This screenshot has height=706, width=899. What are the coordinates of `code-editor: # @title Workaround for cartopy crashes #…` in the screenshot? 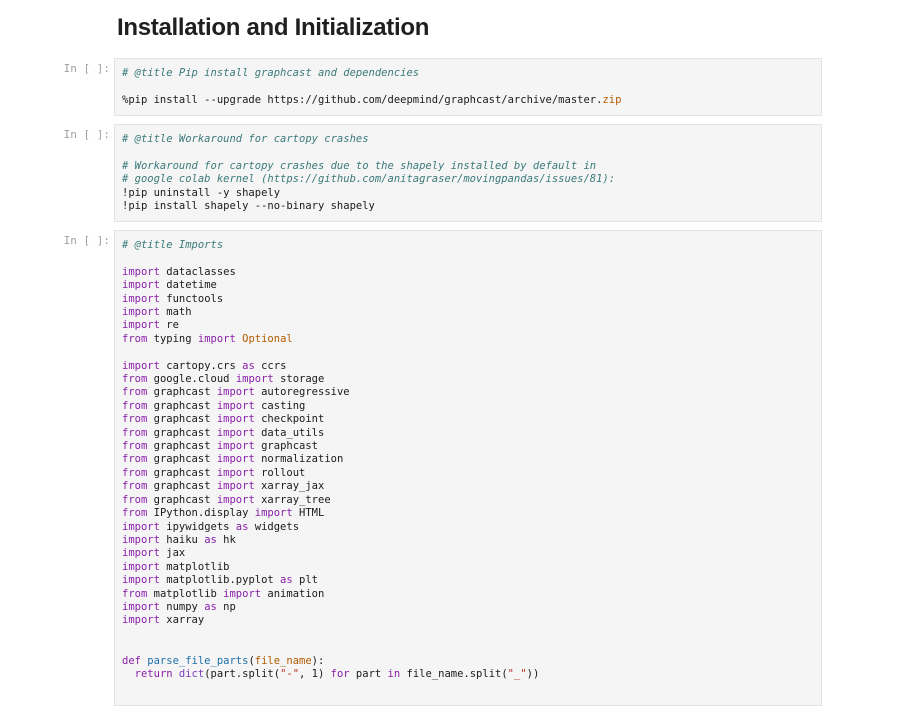 It's located at (468, 173).